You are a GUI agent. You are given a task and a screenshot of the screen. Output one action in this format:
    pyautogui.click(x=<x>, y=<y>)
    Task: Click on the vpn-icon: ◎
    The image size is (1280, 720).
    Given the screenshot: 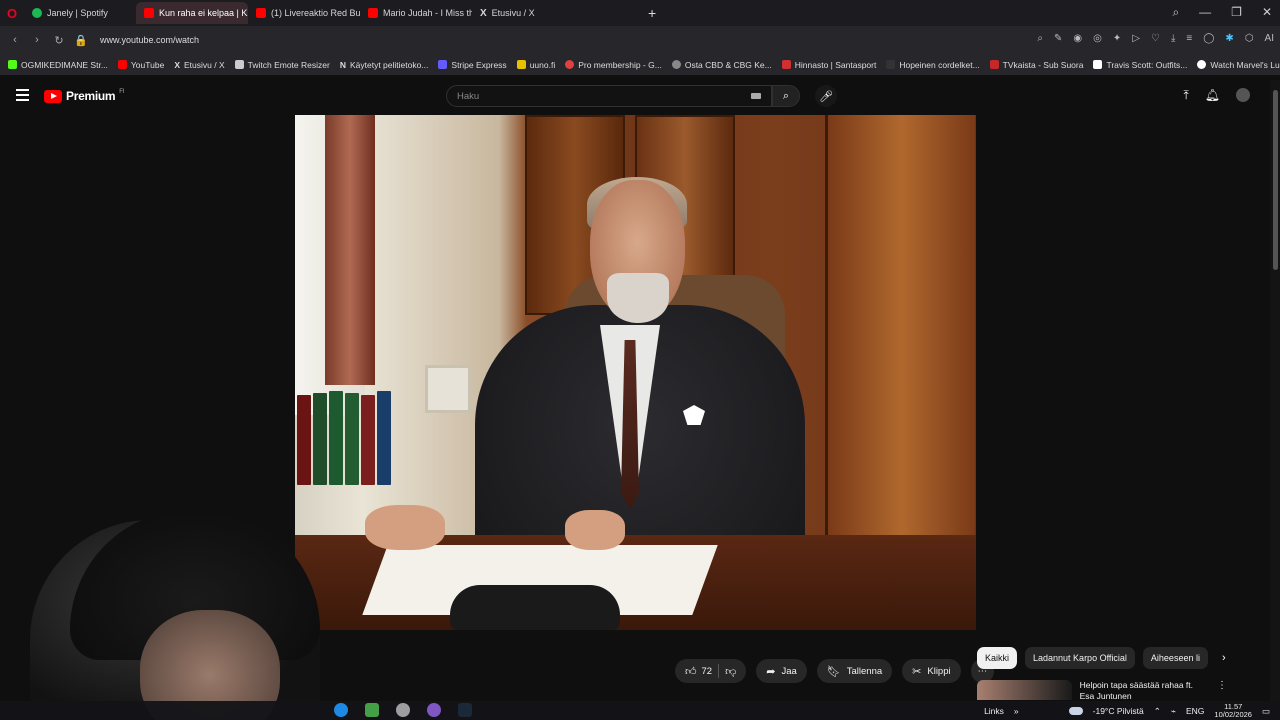 What is the action you would take?
    pyautogui.click(x=1097, y=38)
    